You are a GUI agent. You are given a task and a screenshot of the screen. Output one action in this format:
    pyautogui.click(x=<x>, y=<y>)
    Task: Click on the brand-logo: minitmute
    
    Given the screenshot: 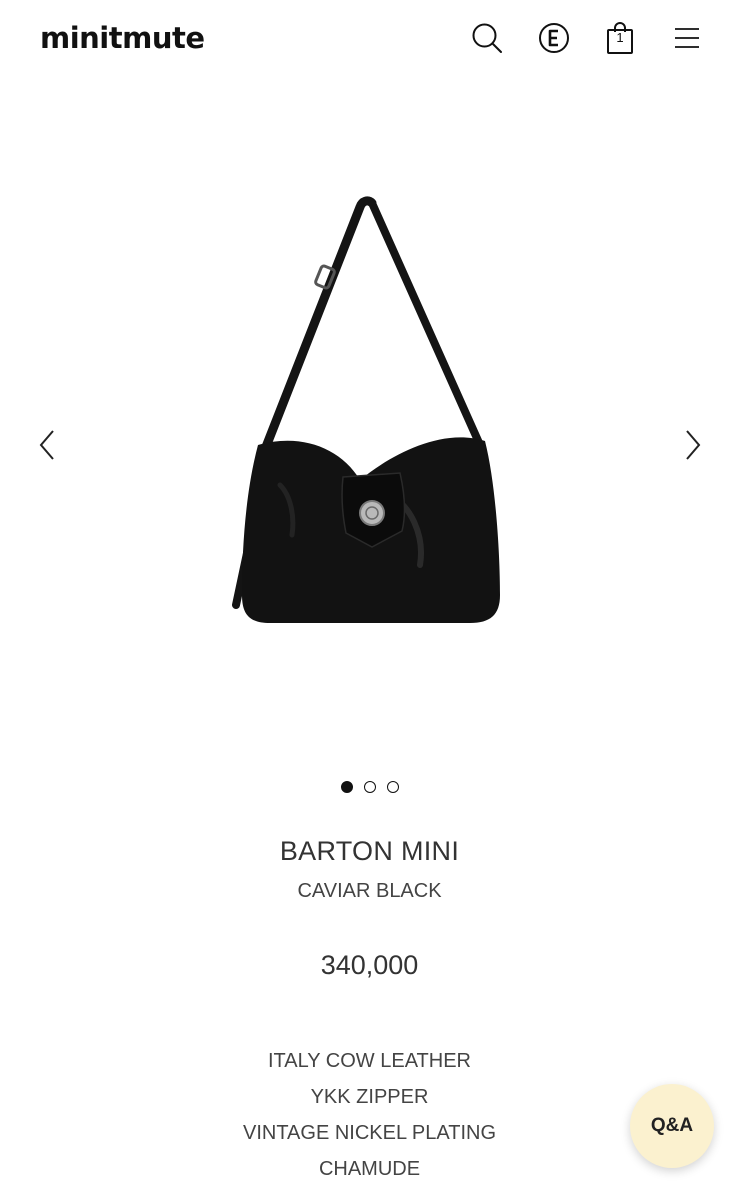 What is the action you would take?
    pyautogui.click(x=122, y=38)
    